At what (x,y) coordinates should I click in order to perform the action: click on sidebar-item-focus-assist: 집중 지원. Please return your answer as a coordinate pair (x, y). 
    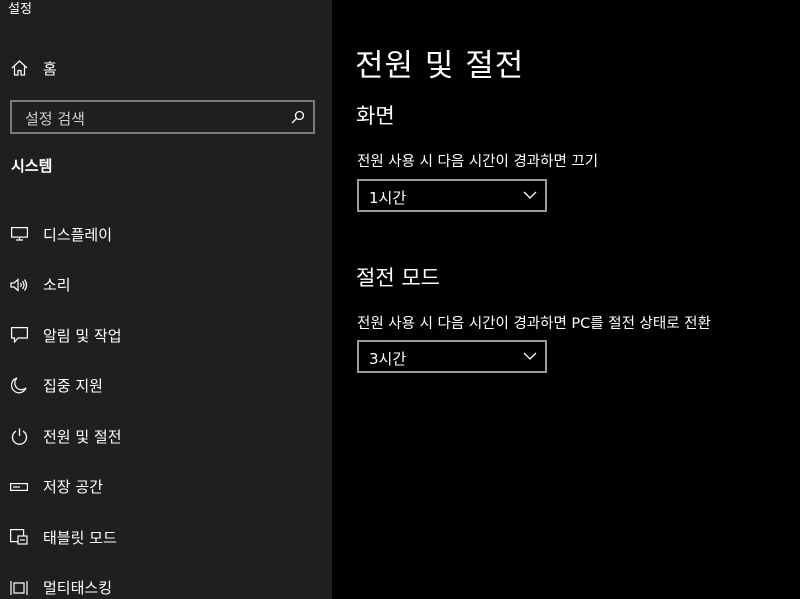
    Looking at the image, I should click on (166, 386).